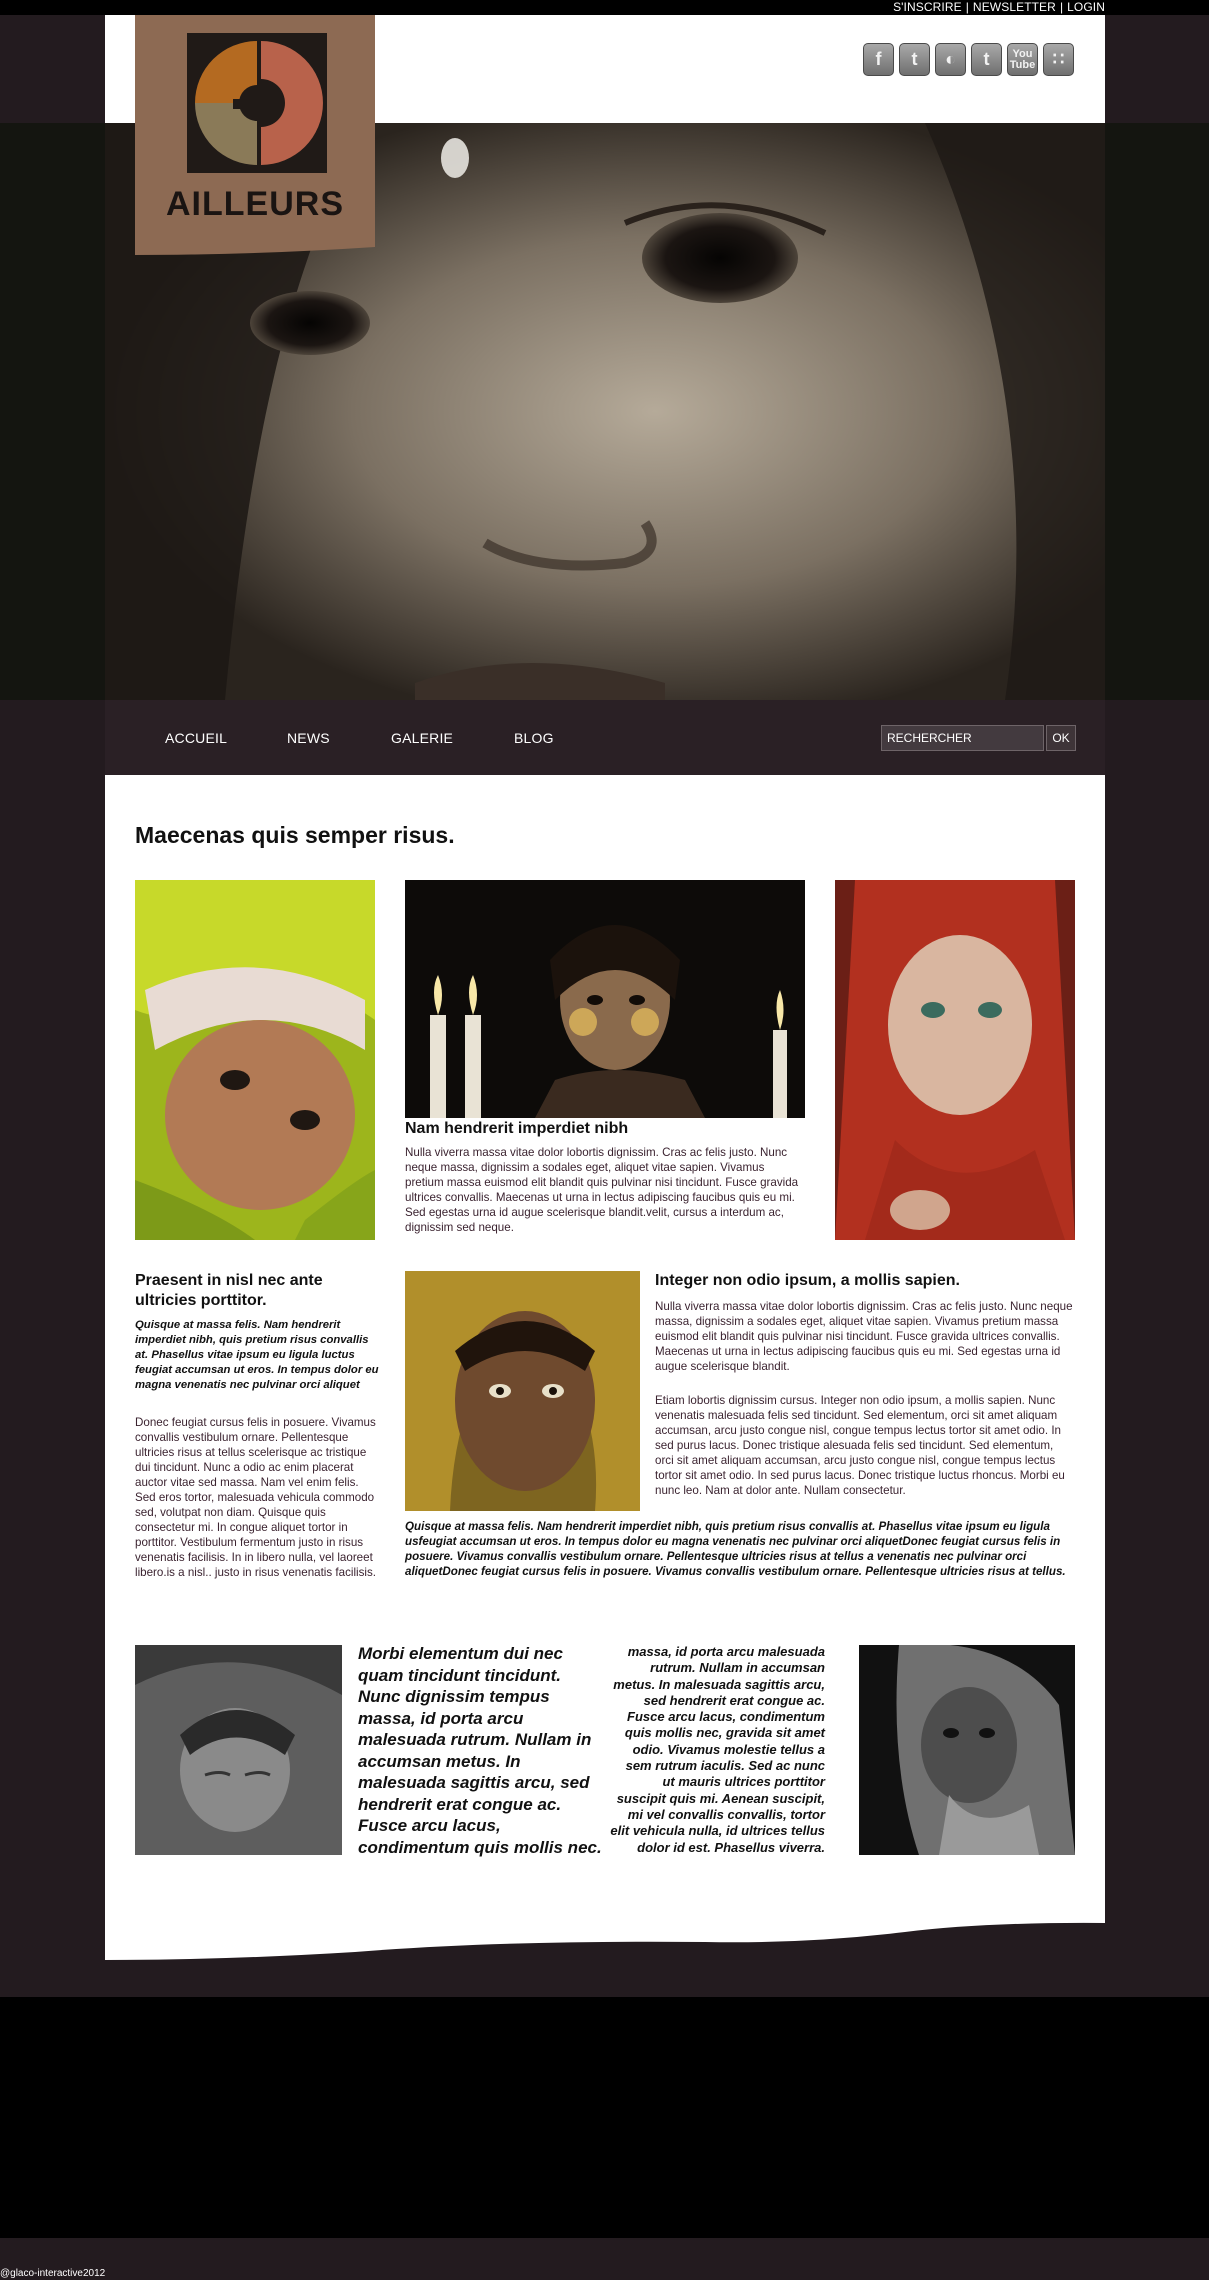 The image size is (1209, 2280). What do you see at coordinates (522, 1391) in the screenshot?
I see `photo-yellow-hood-boy` at bounding box center [522, 1391].